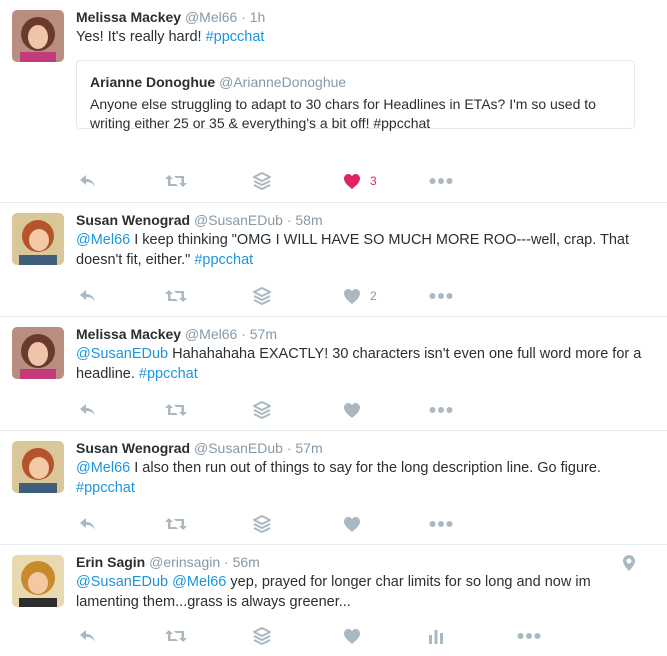 The height and width of the screenshot is (656, 667). I want to click on timestamp: 1h, so click(258, 17).